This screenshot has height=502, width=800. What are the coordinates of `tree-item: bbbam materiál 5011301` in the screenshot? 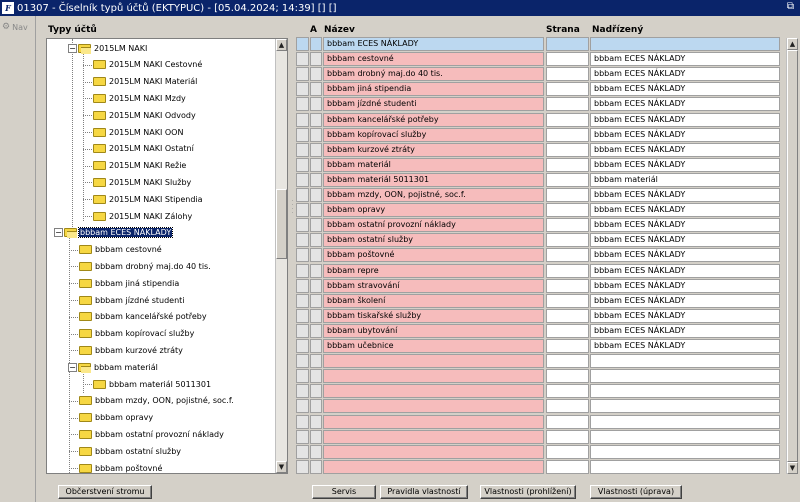 It's located at (152, 384).